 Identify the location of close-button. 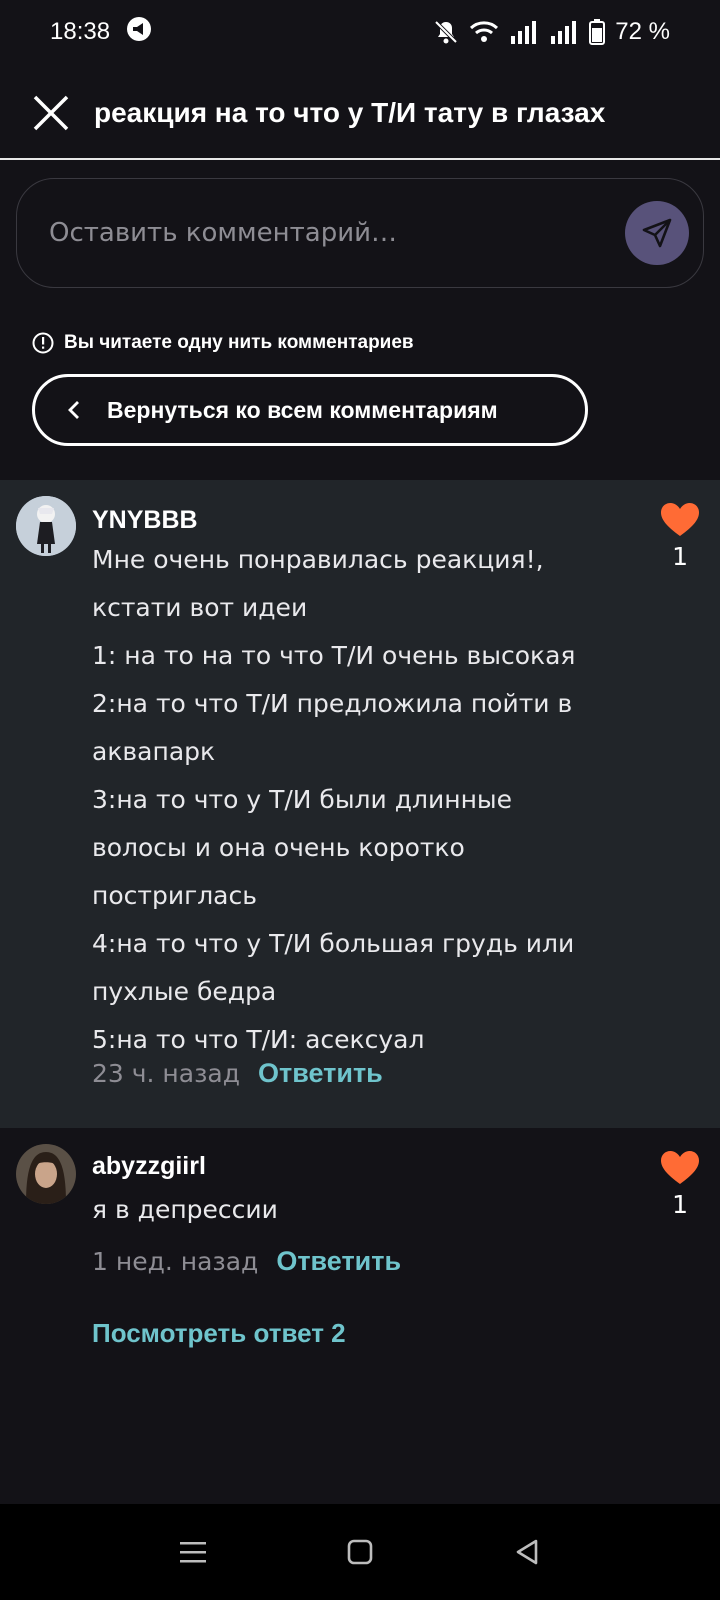
(51, 113).